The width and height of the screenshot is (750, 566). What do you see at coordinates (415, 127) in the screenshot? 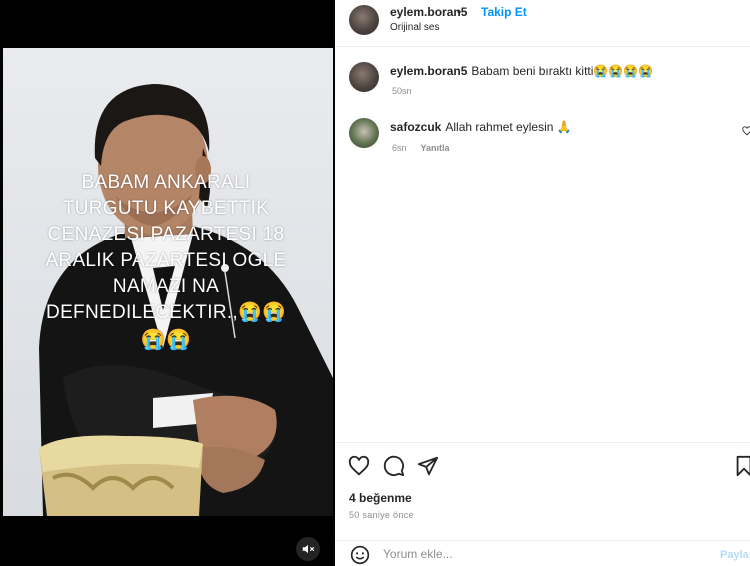
I see `comment-username: safozcuk` at bounding box center [415, 127].